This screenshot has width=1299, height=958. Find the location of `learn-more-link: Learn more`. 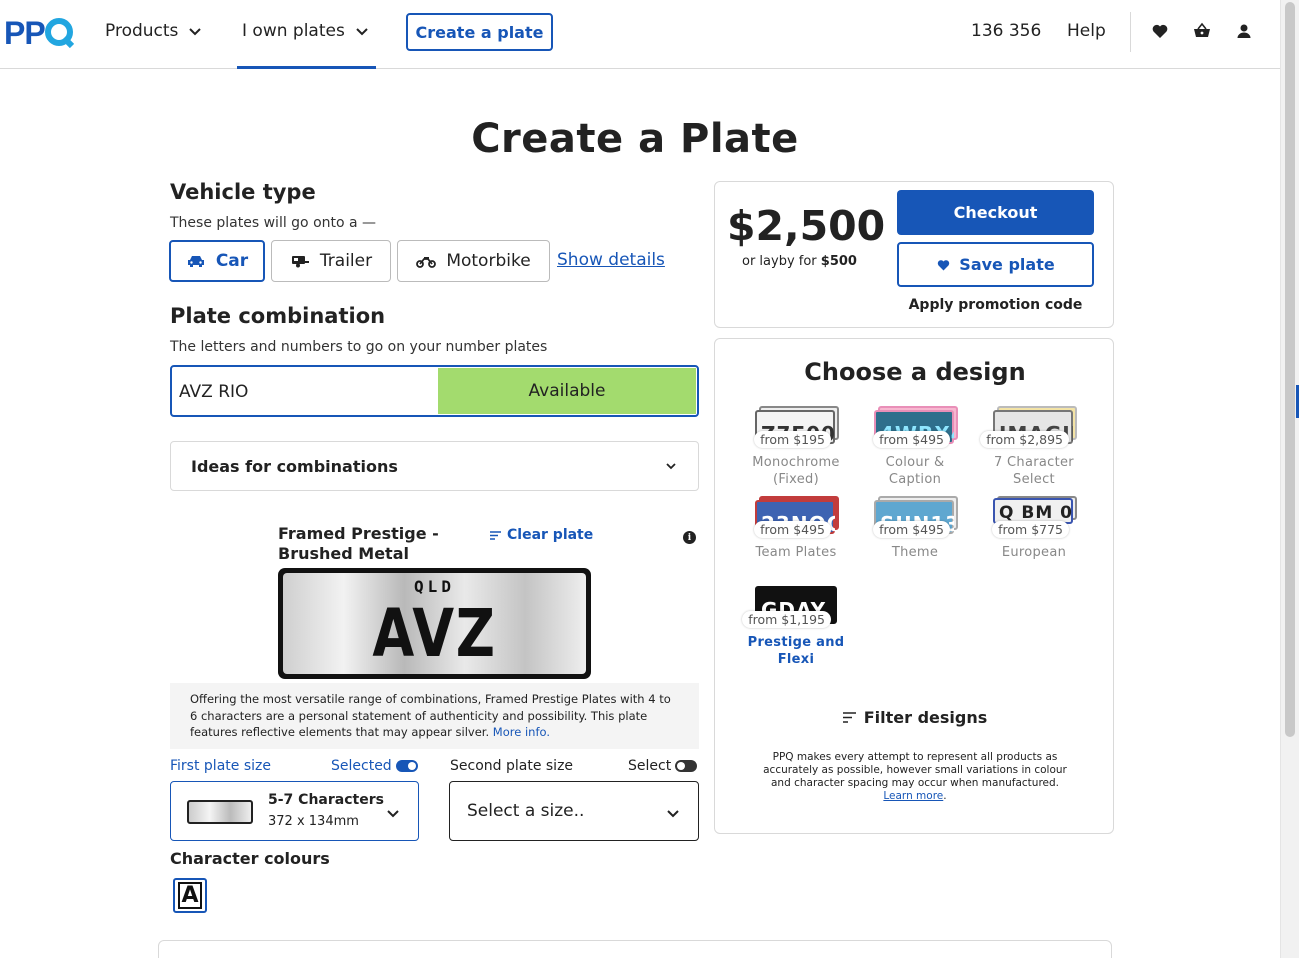

learn-more-link: Learn more is located at coordinates (913, 796).